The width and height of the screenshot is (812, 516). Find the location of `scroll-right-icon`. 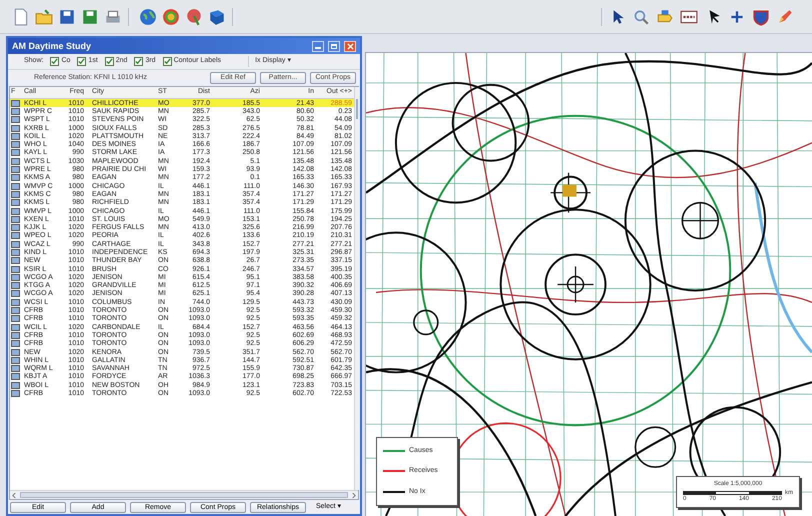

scroll-right-icon is located at coordinates (353, 495).